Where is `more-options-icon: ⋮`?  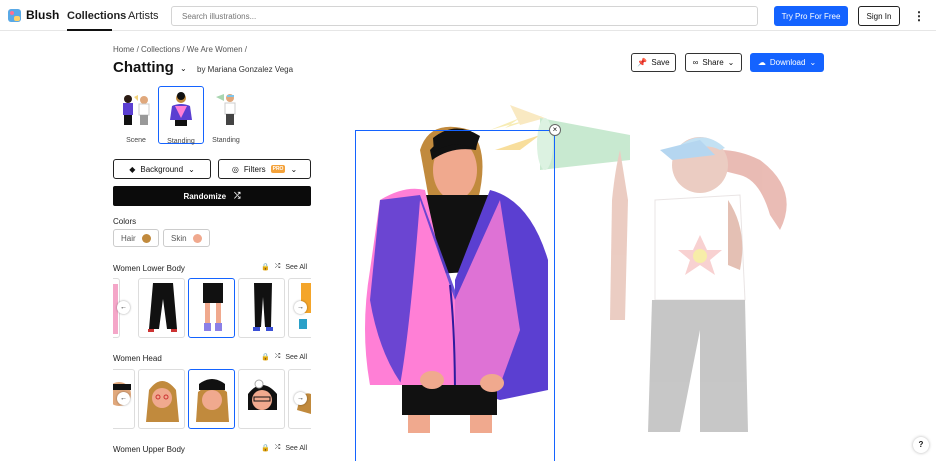 more-options-icon: ⋮ is located at coordinates (919, 16).